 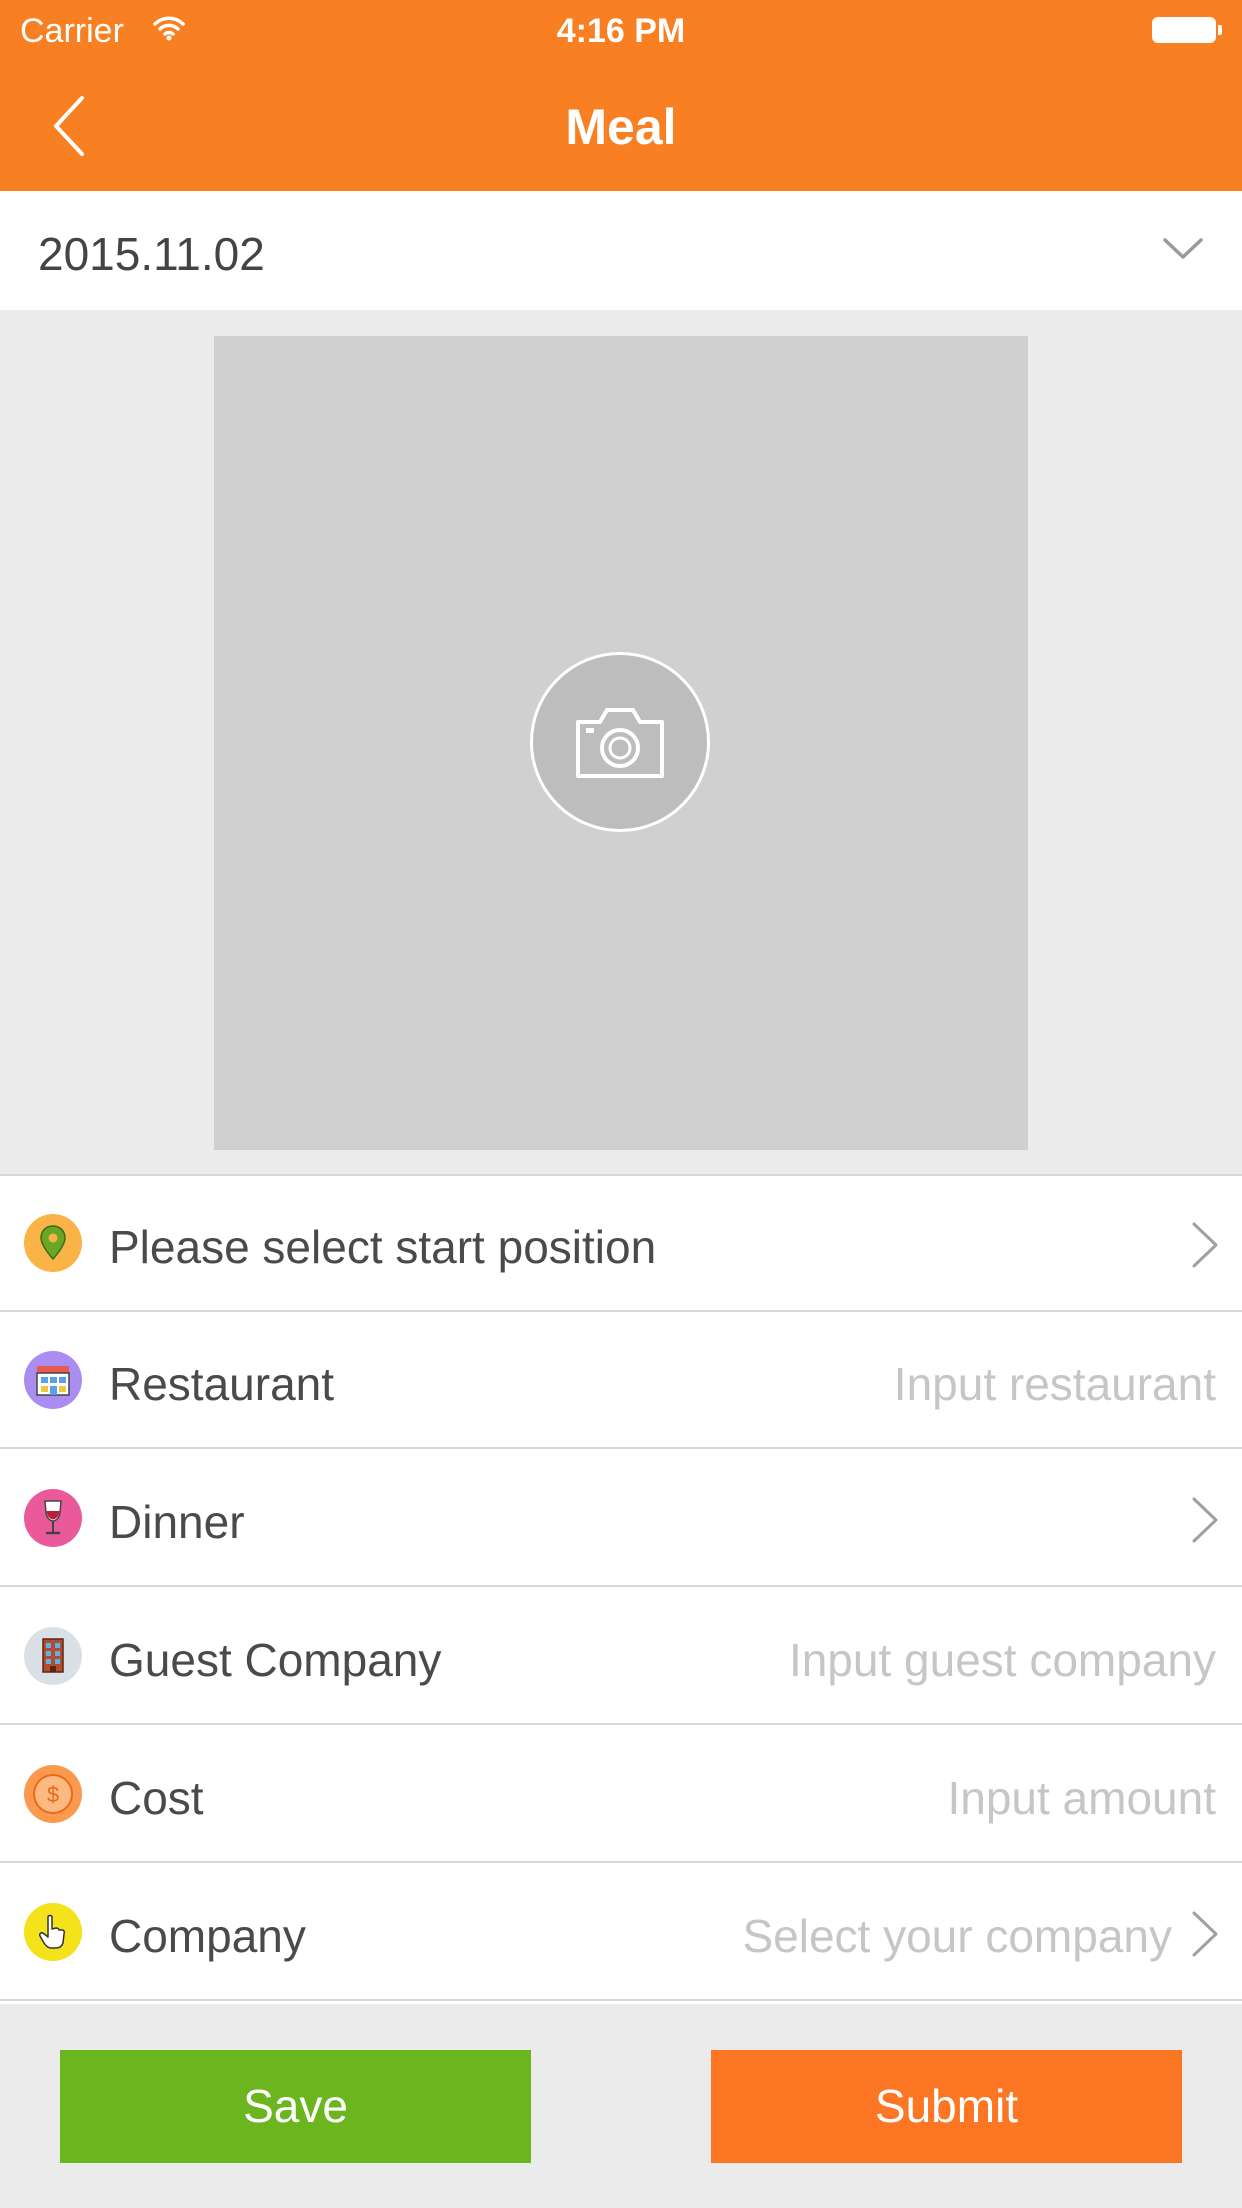 What do you see at coordinates (53, 1656) in the screenshot?
I see `building-icon` at bounding box center [53, 1656].